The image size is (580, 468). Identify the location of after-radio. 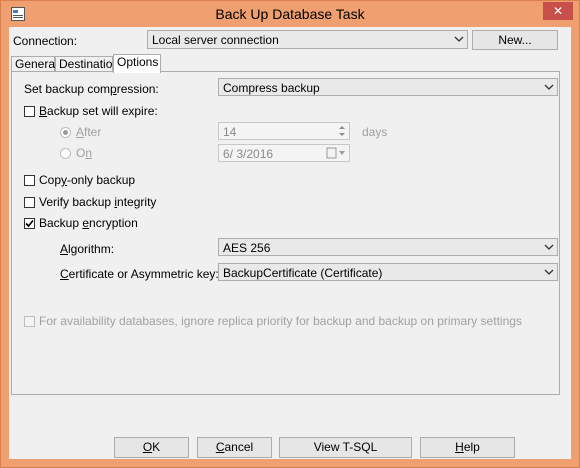
(65, 132).